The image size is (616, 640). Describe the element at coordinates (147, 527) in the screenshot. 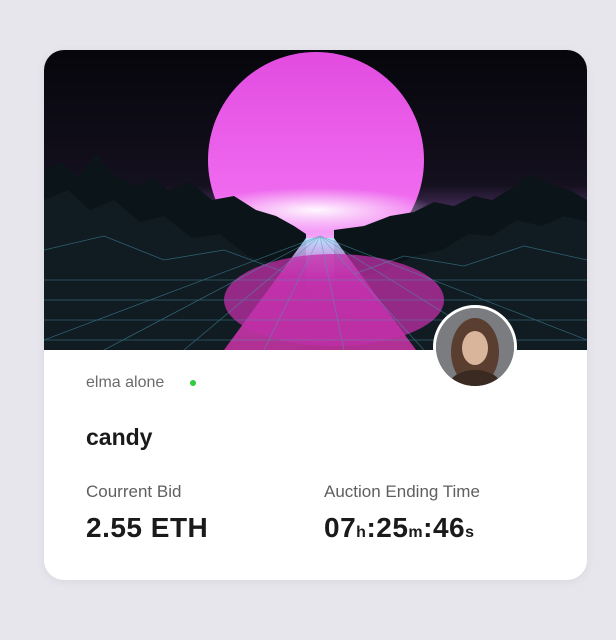

I see `current-bid-value: 2.55 ETH` at that location.